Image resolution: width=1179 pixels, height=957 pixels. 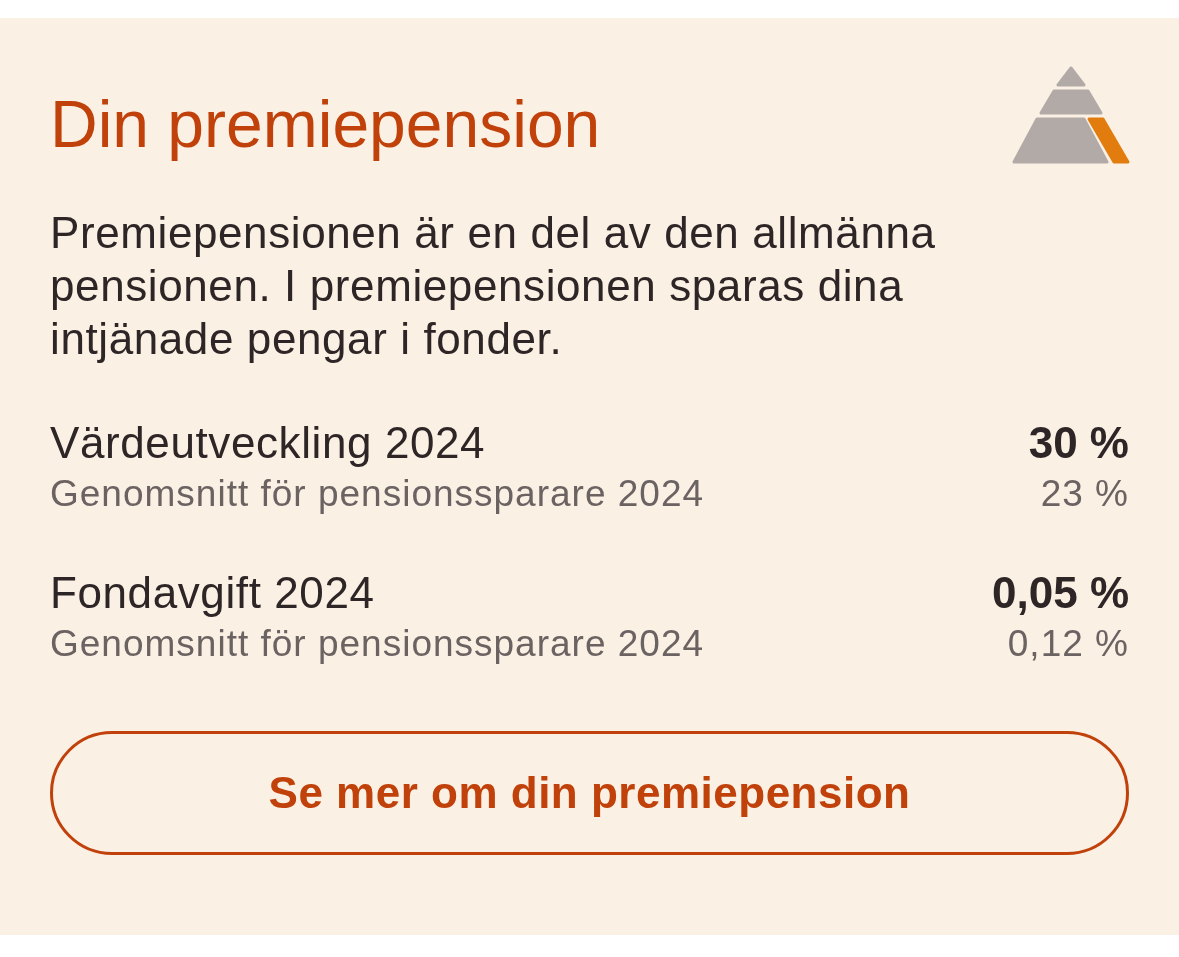 What do you see at coordinates (1068, 644) in the screenshot?
I see `average-value: 0,12 %` at bounding box center [1068, 644].